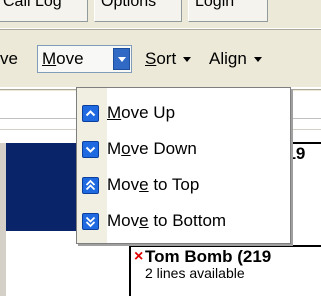 This screenshot has height=296, width=321. I want to click on toolbar-truncated-item: ve, so click(9, 59).